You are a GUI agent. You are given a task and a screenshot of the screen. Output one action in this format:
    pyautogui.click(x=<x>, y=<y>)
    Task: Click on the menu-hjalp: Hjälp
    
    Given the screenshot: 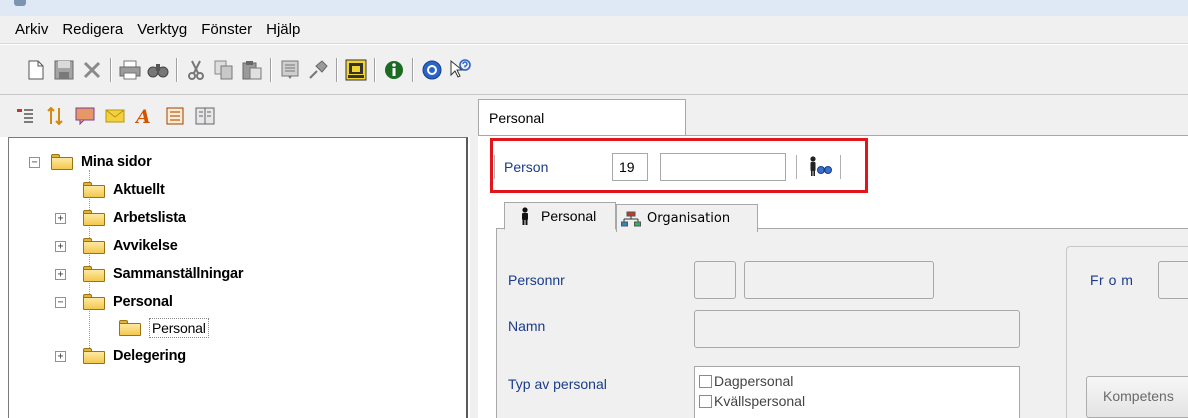 What is the action you would take?
    pyautogui.click(x=283, y=30)
    